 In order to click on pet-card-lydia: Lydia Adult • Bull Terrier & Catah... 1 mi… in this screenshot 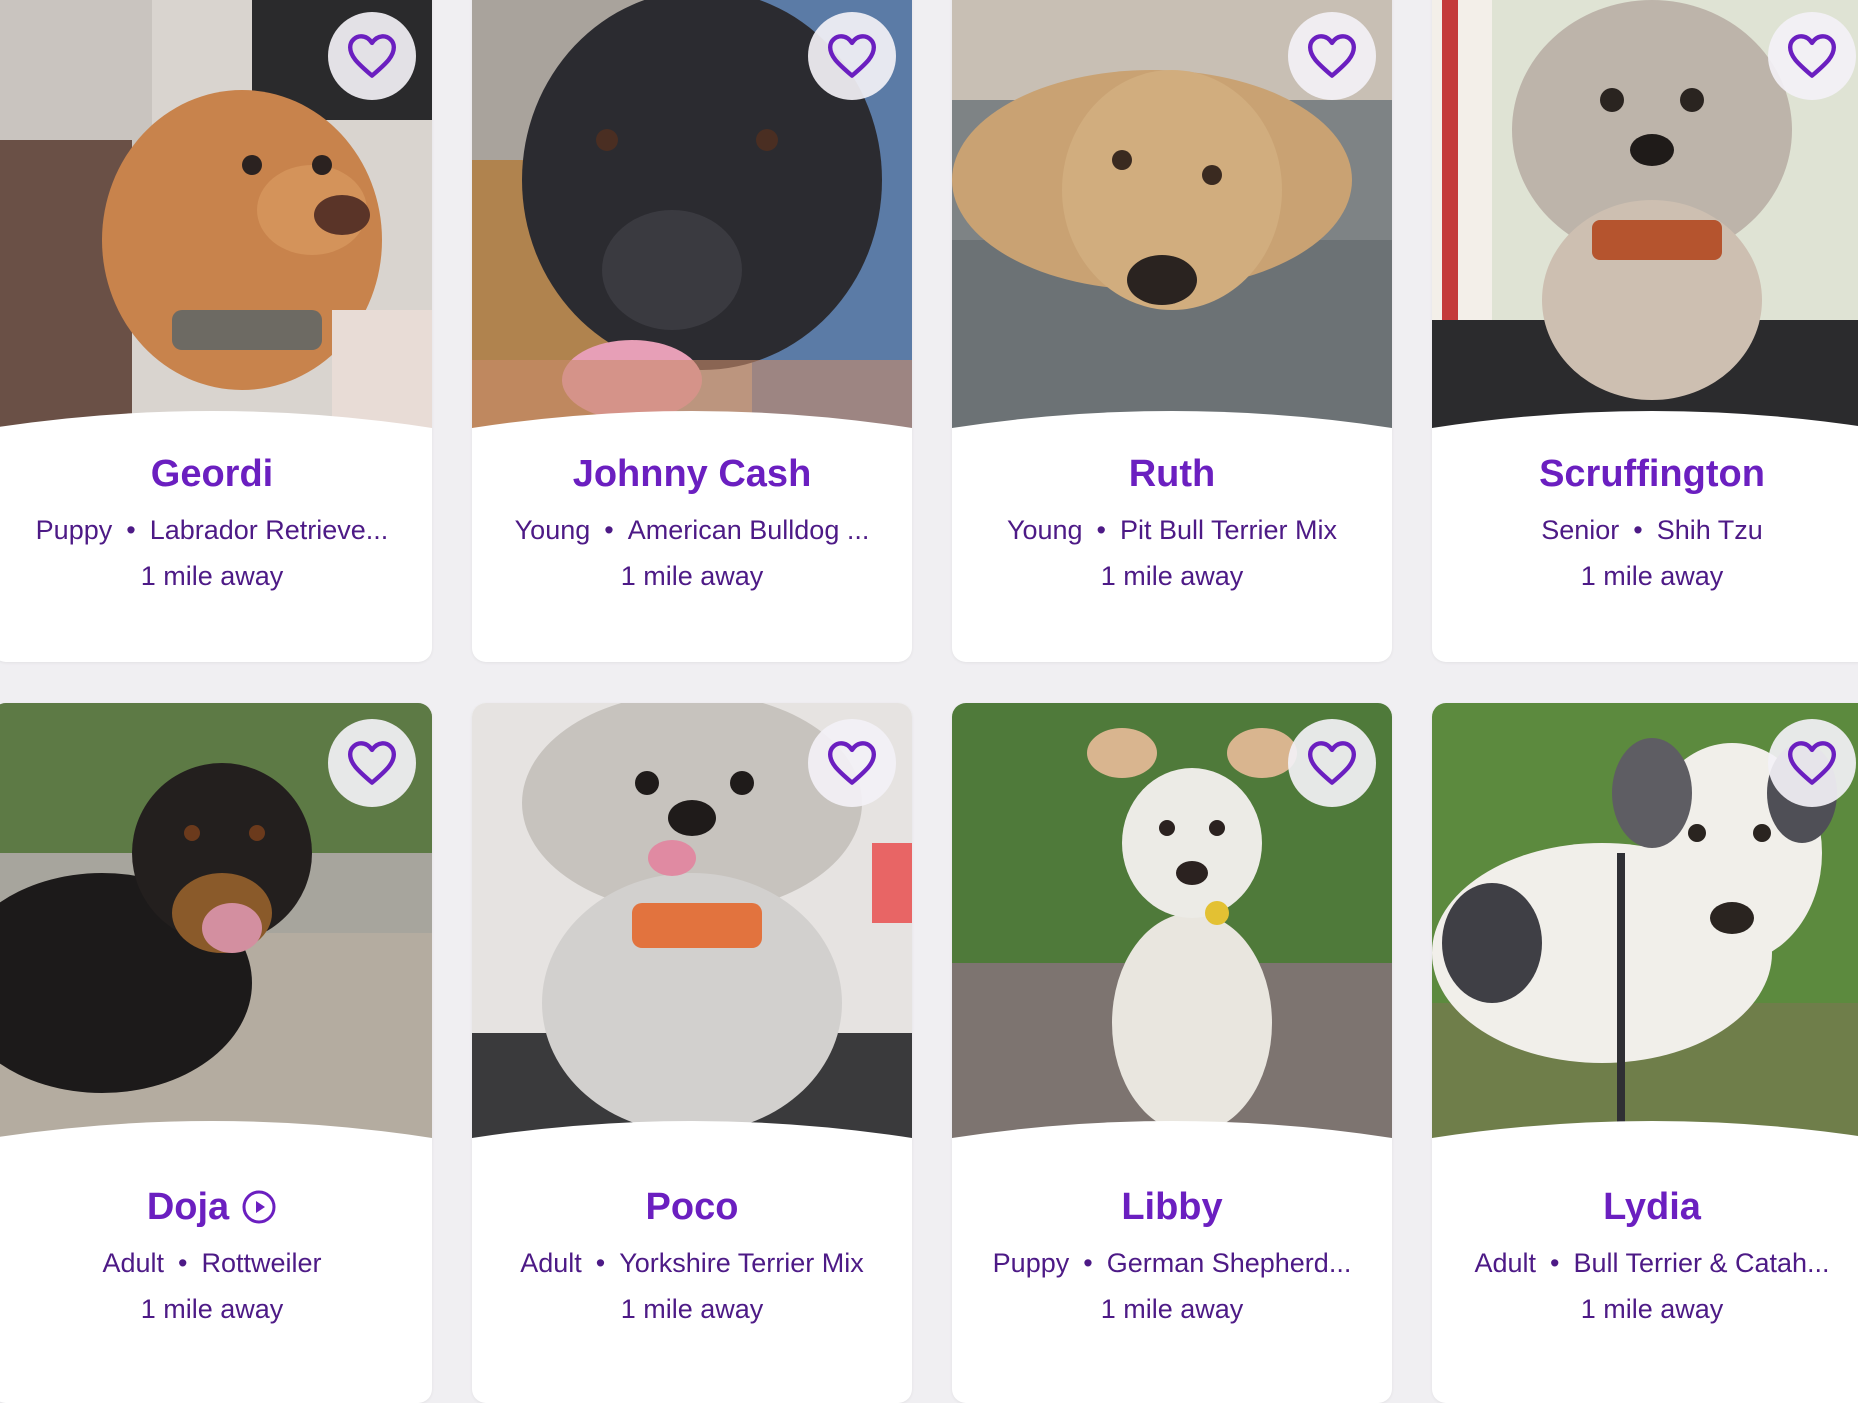, I will do `click(1645, 1053)`.